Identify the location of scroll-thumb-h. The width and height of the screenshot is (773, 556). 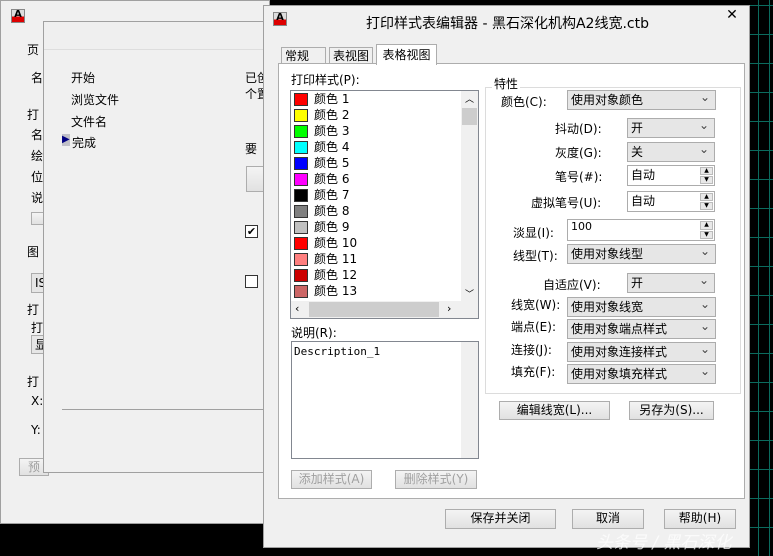
(374, 309).